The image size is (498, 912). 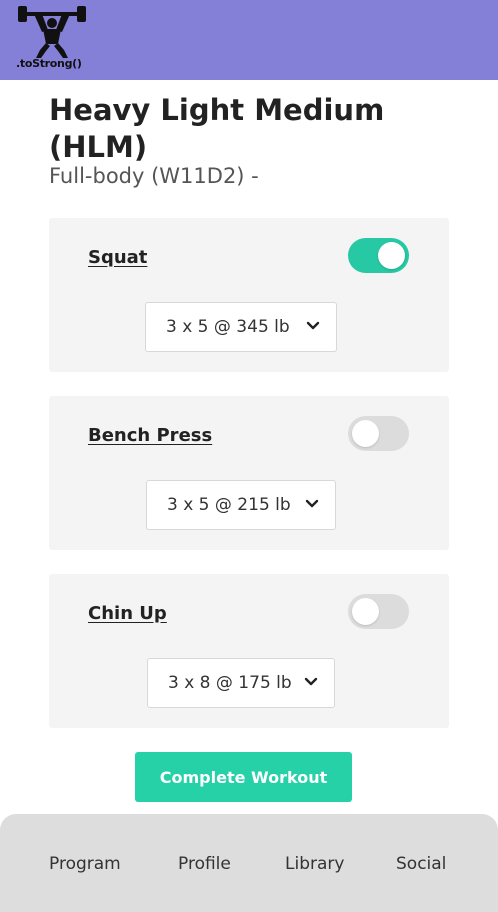 What do you see at coordinates (229, 505) in the screenshot?
I see `select-value: 3 x 5 @ 215 lb` at bounding box center [229, 505].